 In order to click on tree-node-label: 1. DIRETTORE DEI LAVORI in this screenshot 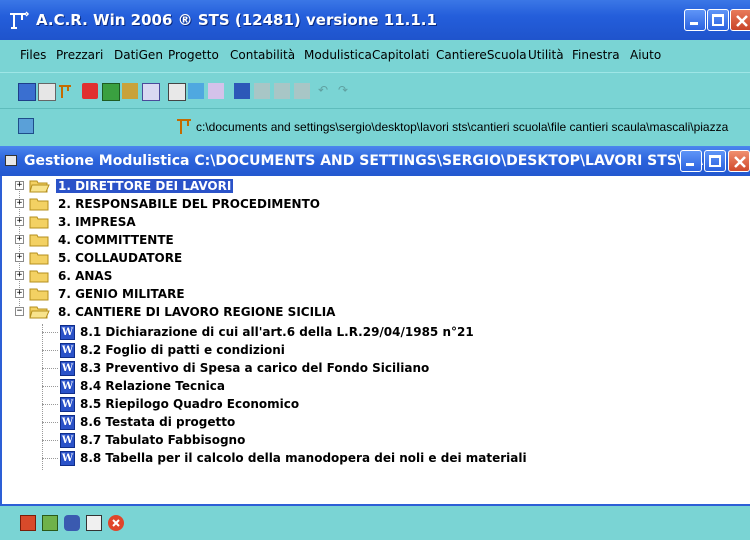, I will do `click(145, 186)`.